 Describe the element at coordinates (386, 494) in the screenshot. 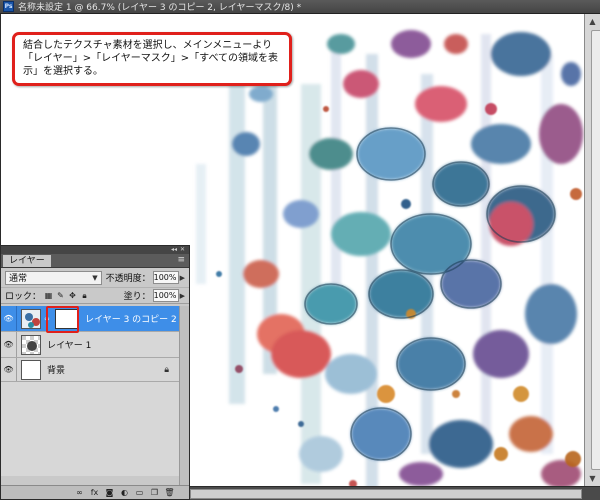

I see `canvas-horizontal-scrollbar` at that location.